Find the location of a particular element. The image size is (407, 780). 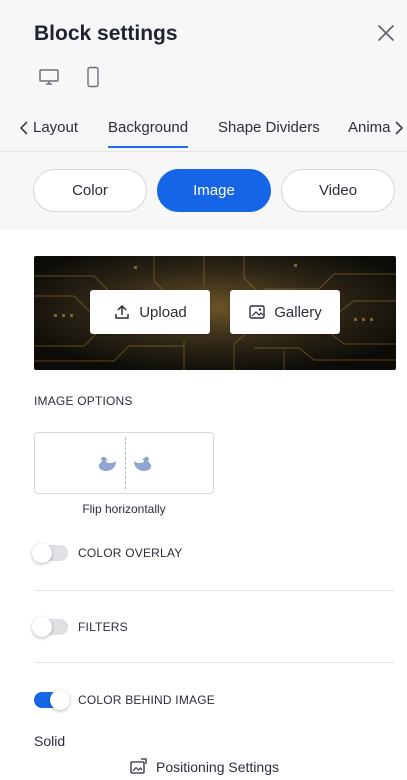

gallery-label: Gallery is located at coordinates (298, 312).